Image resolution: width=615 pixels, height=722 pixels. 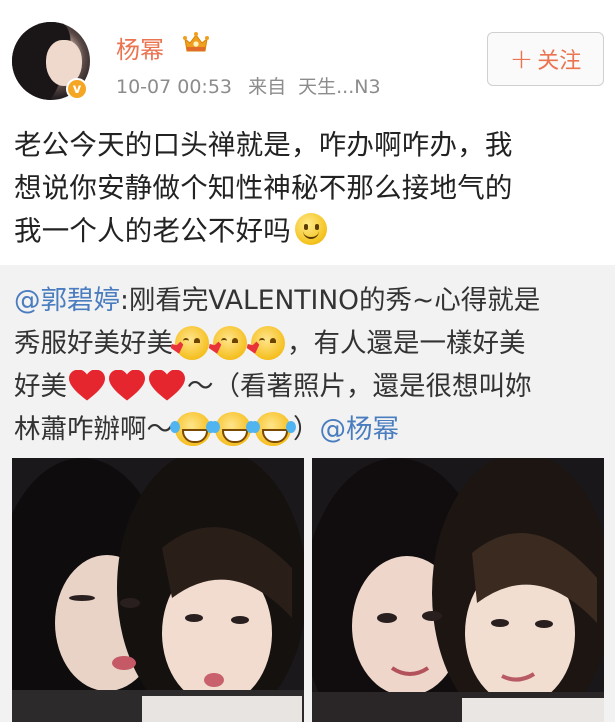 What do you see at coordinates (559, 61) in the screenshot?
I see `follow-label: 关注` at bounding box center [559, 61].